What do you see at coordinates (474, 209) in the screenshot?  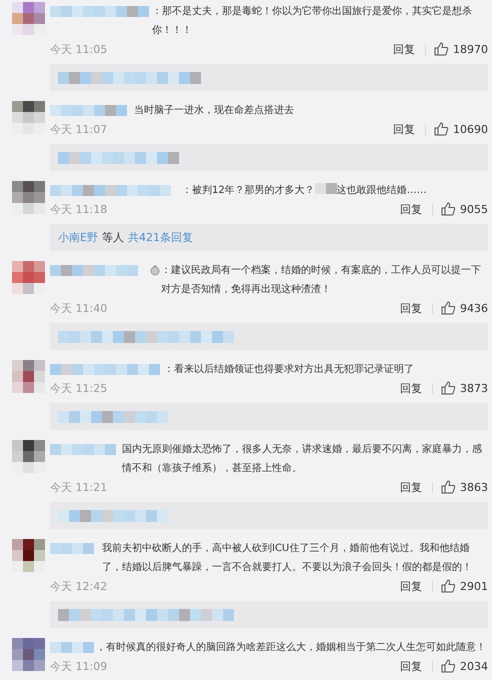 I see `like-count: 9055` at bounding box center [474, 209].